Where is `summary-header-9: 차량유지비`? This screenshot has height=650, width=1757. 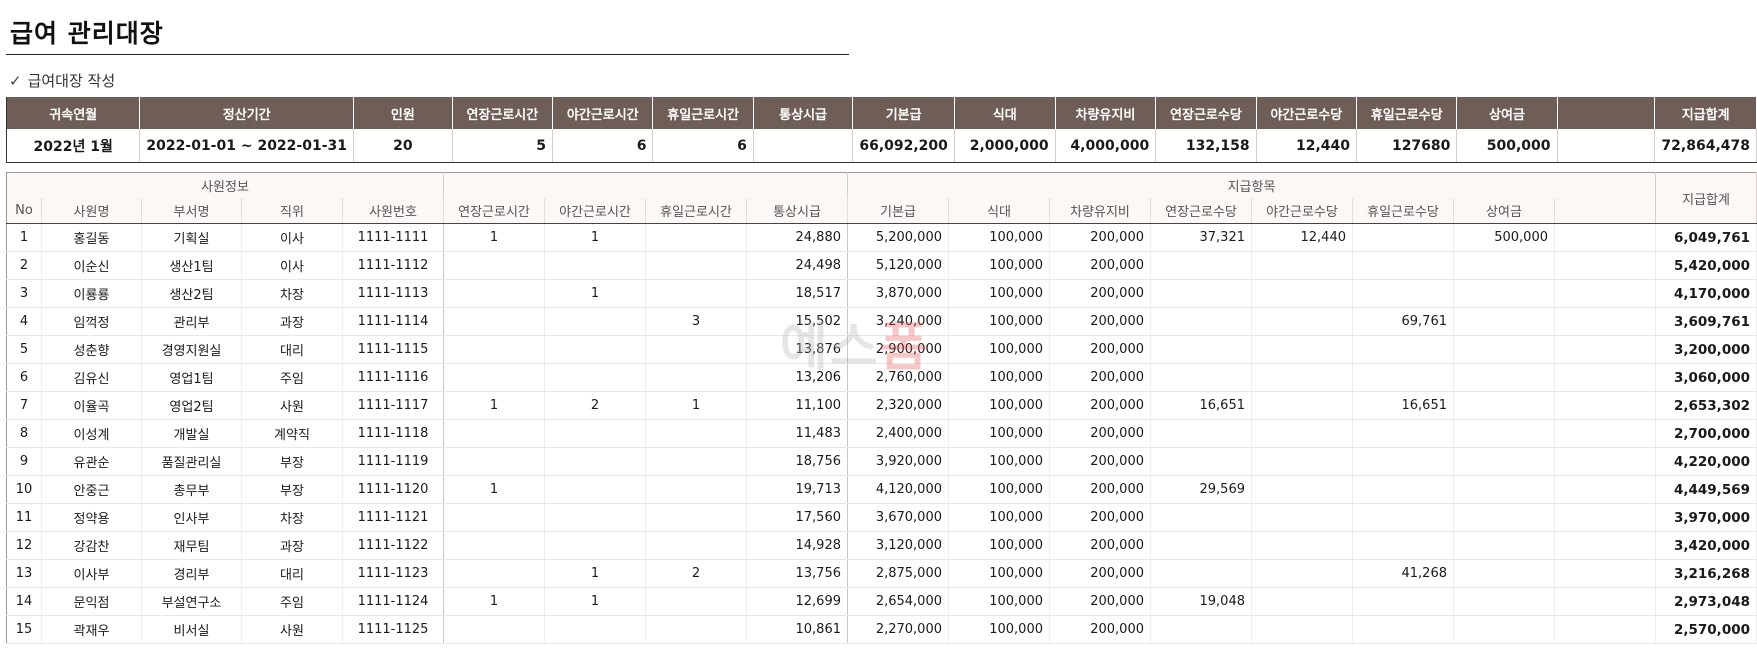 summary-header-9: 차량유지비 is located at coordinates (1106, 113).